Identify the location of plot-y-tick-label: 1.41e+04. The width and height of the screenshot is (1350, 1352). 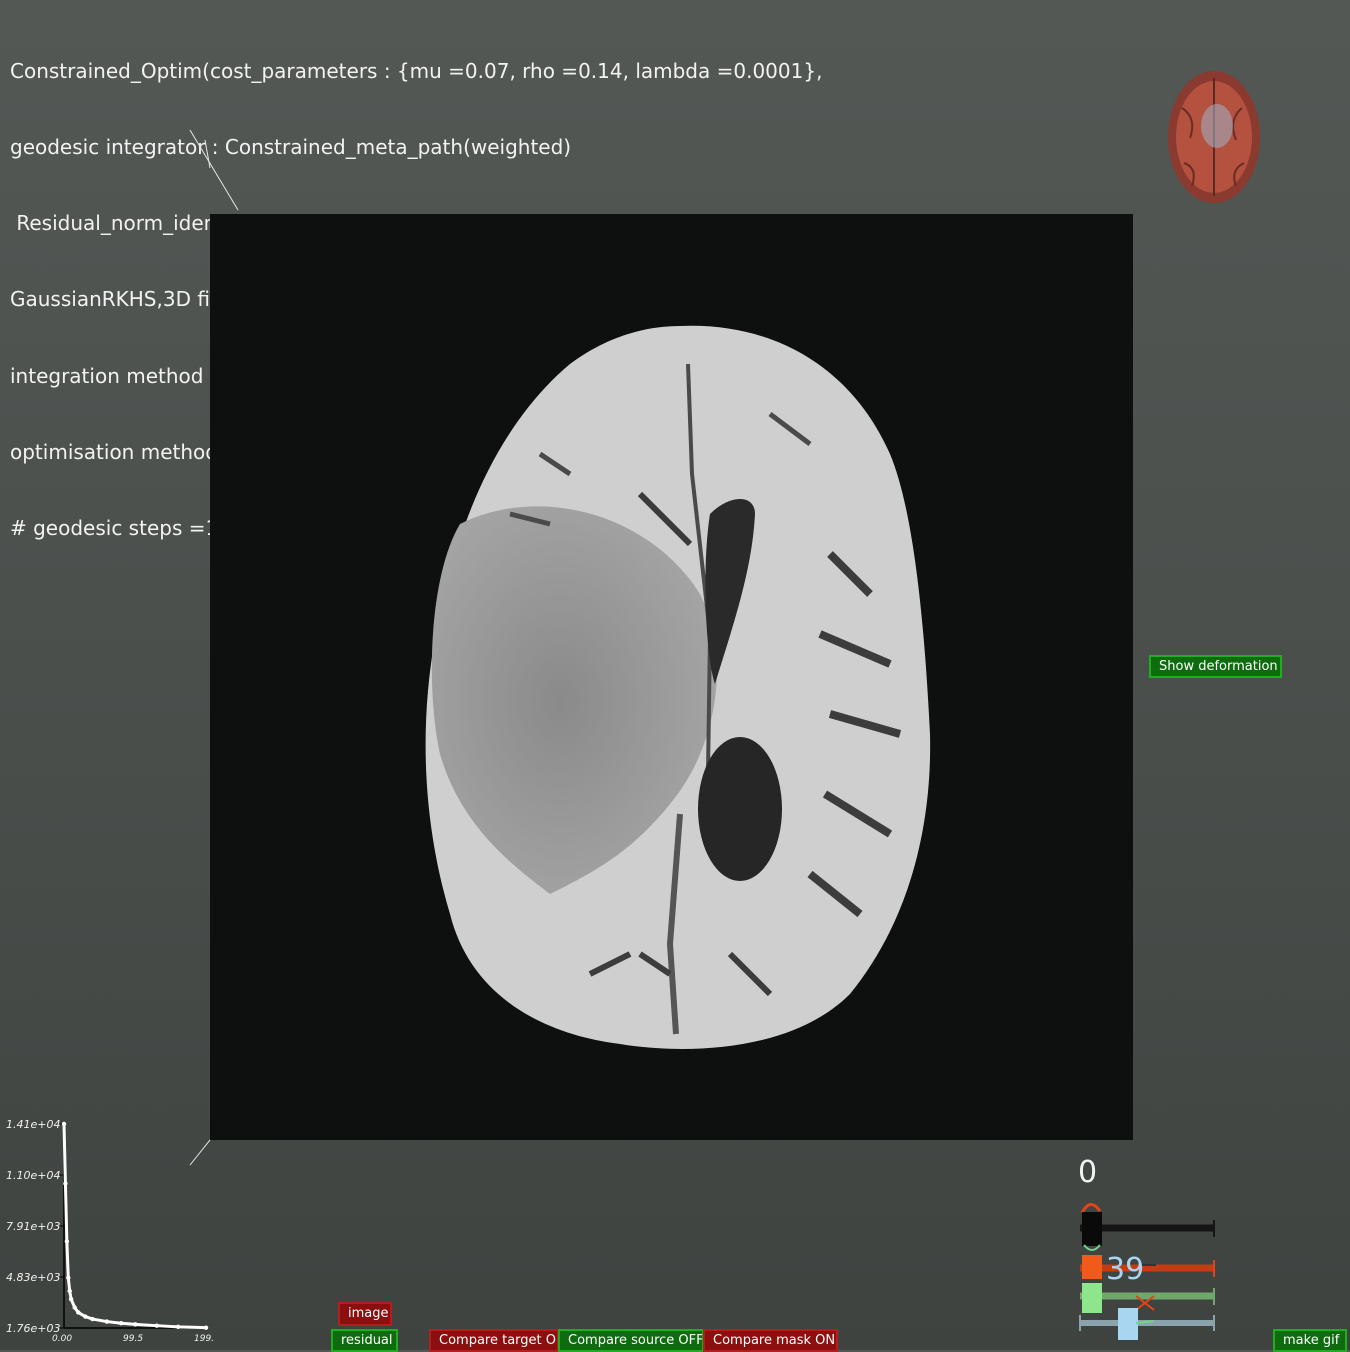
(33, 1124).